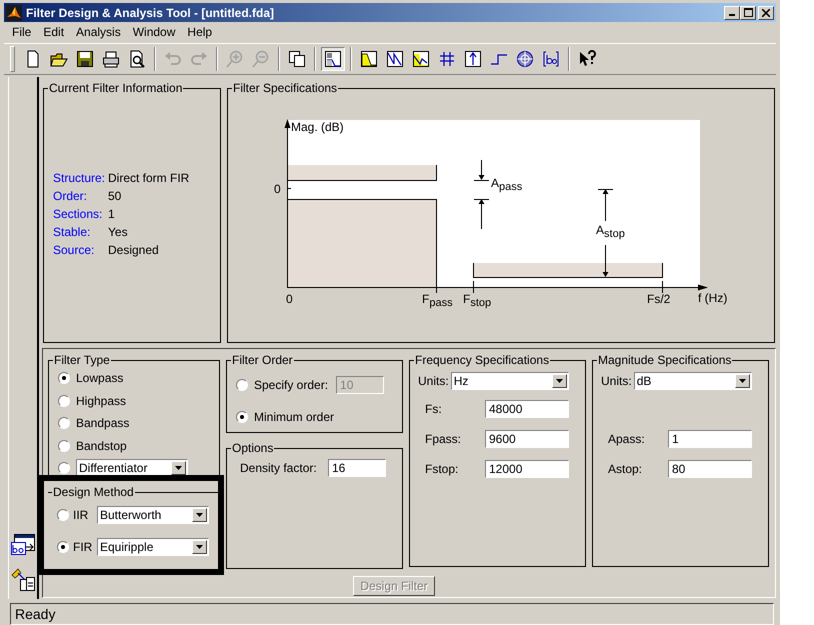 The image size is (814, 625). Describe the element at coordinates (447, 59) in the screenshot. I see `group-delay-icon` at that location.